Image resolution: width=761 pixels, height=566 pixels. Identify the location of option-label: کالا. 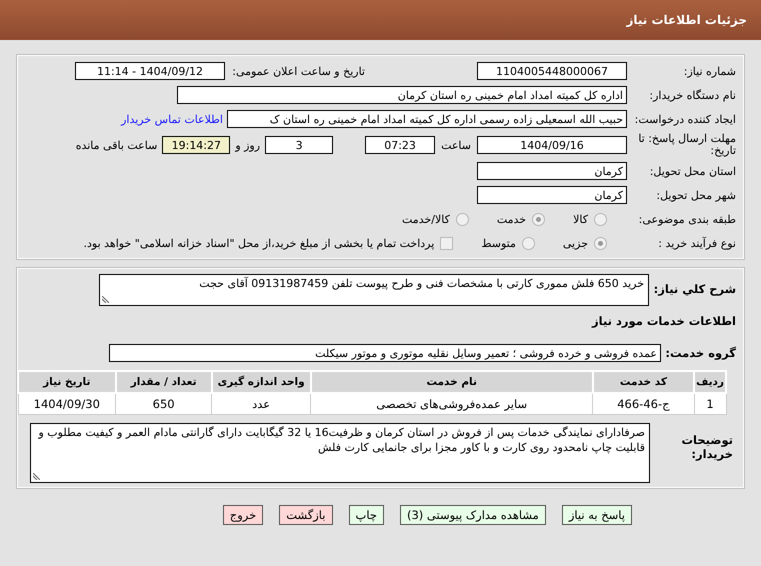
(580, 219).